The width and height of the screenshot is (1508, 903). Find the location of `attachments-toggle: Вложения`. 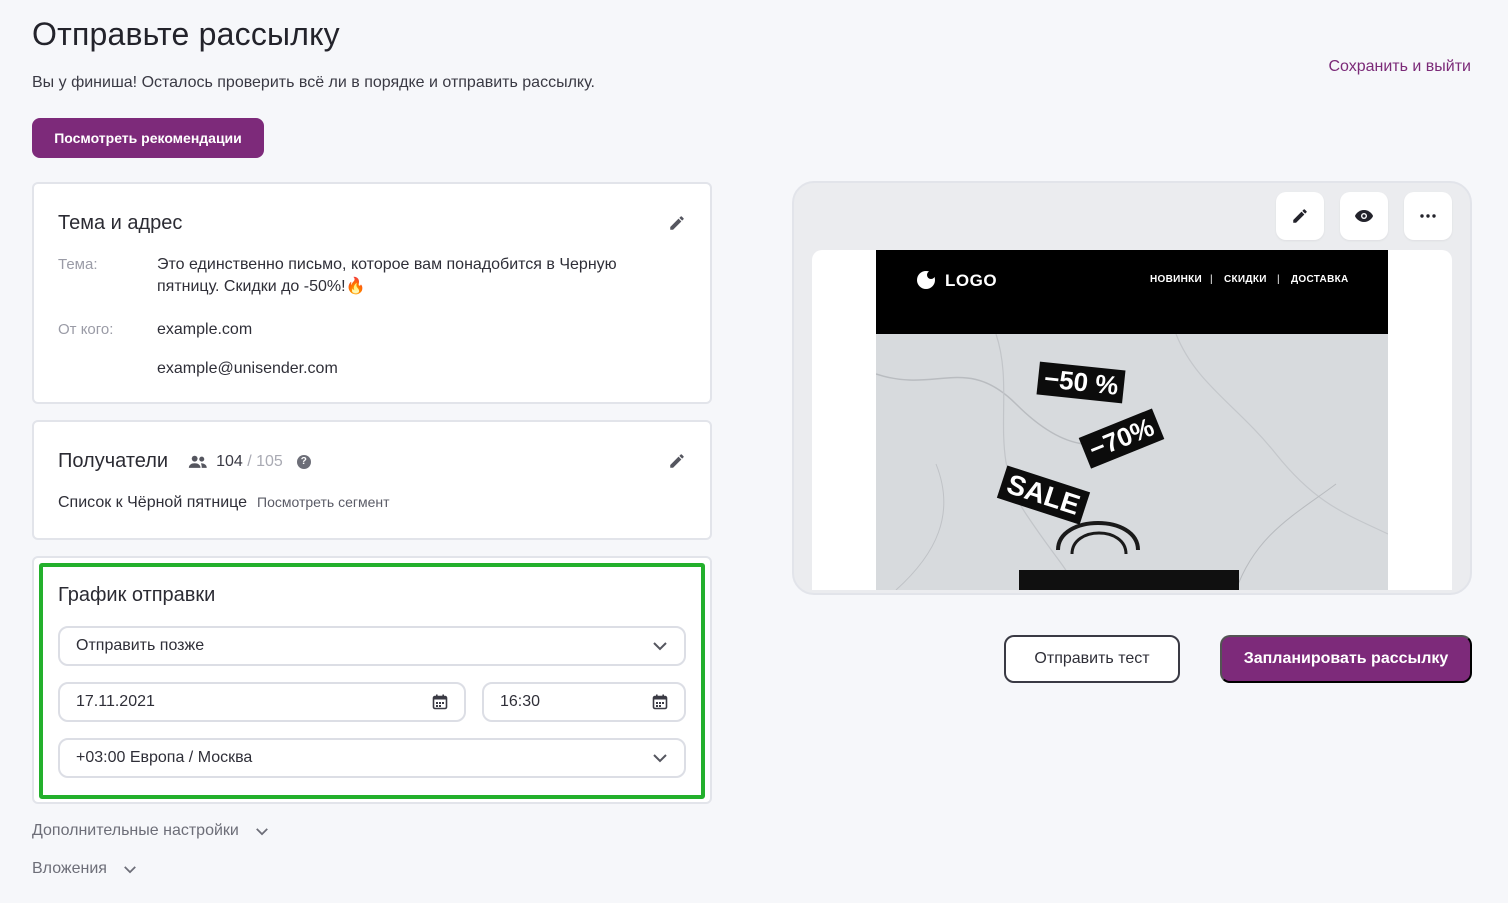

attachments-toggle: Вложения is located at coordinates (84, 869).